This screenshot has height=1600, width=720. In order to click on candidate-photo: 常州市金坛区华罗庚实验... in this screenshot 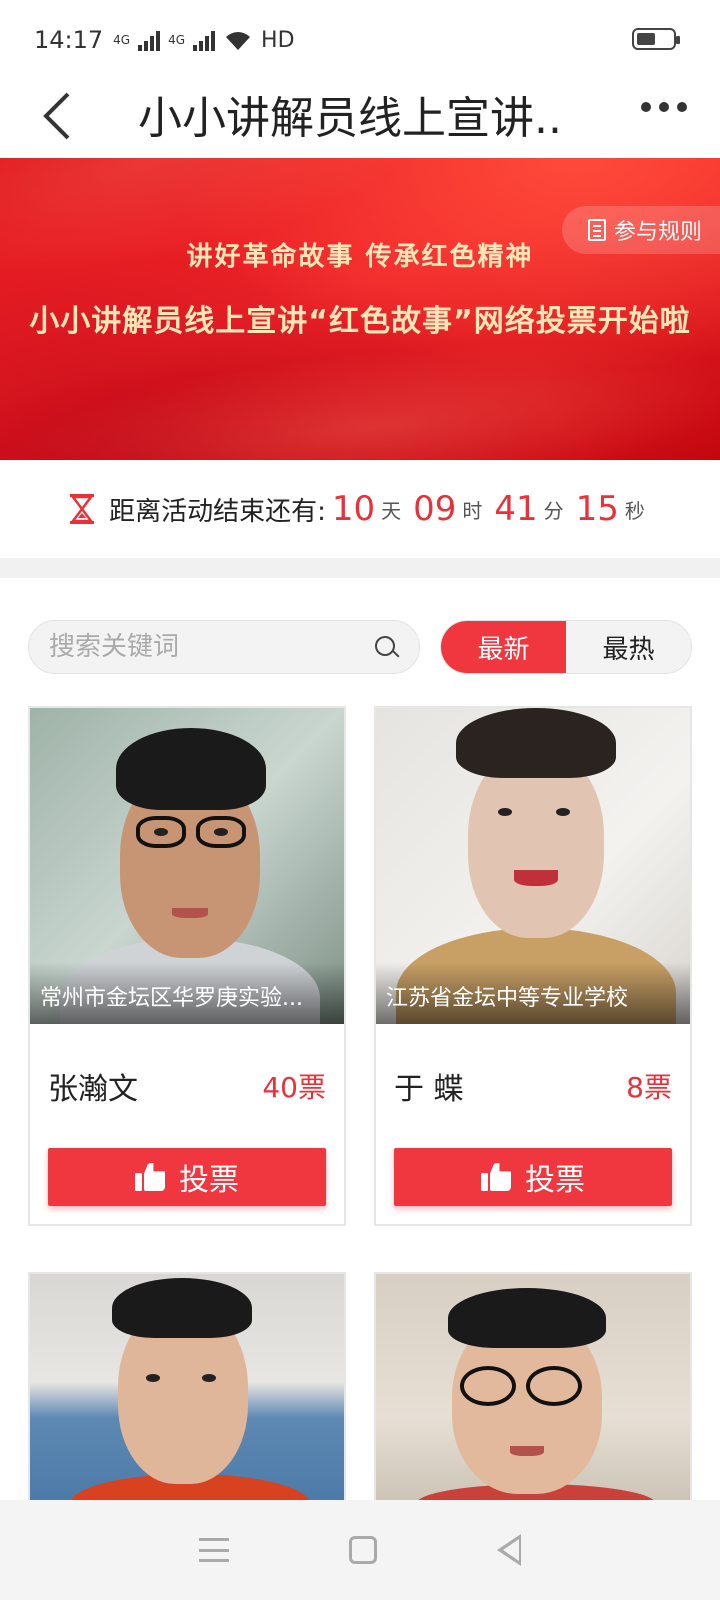, I will do `click(187, 866)`.